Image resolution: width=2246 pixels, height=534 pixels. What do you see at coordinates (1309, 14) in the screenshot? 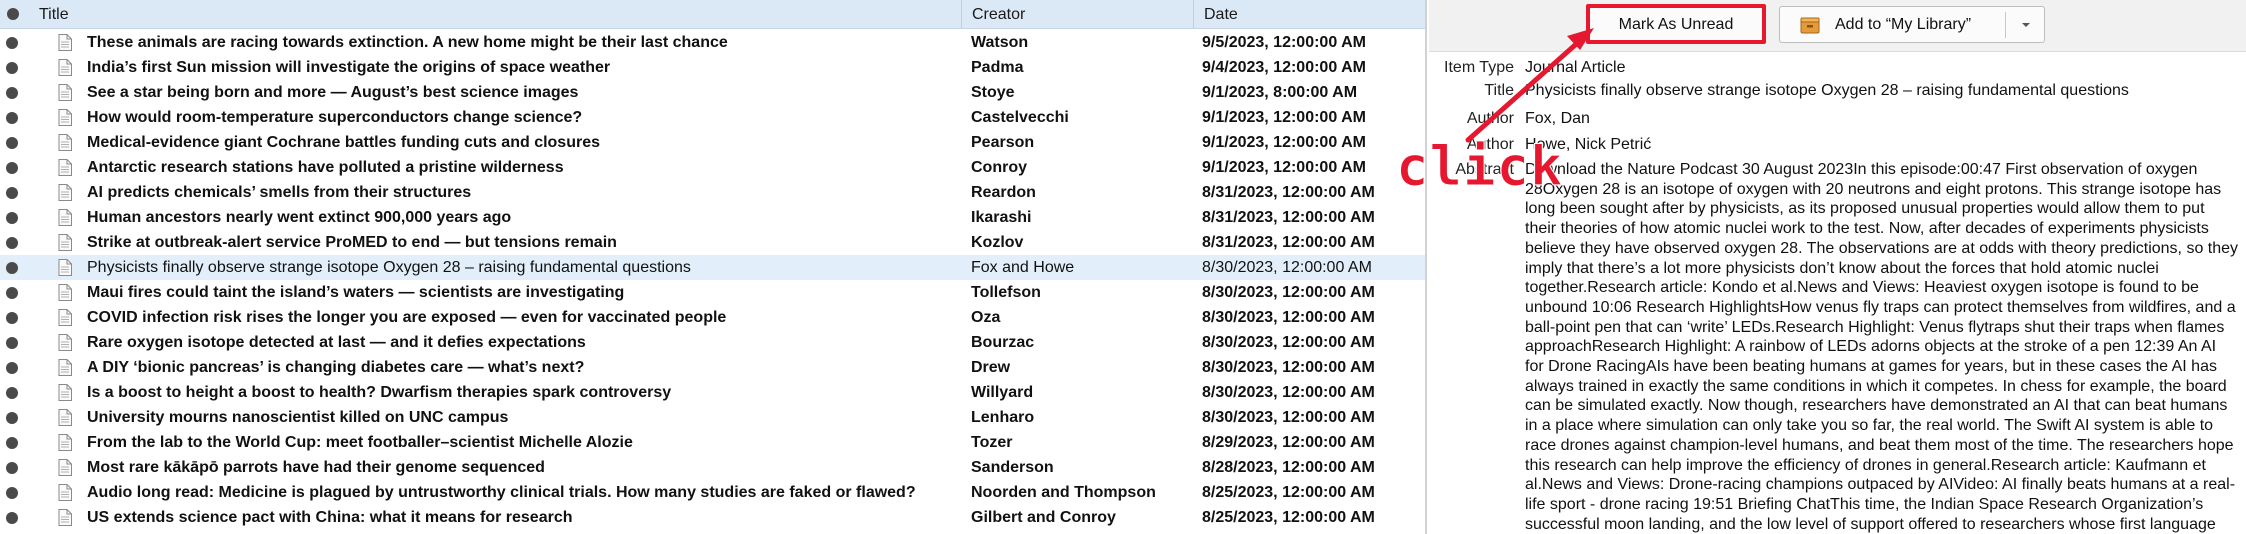
I see `column-header-date: Date` at bounding box center [1309, 14].